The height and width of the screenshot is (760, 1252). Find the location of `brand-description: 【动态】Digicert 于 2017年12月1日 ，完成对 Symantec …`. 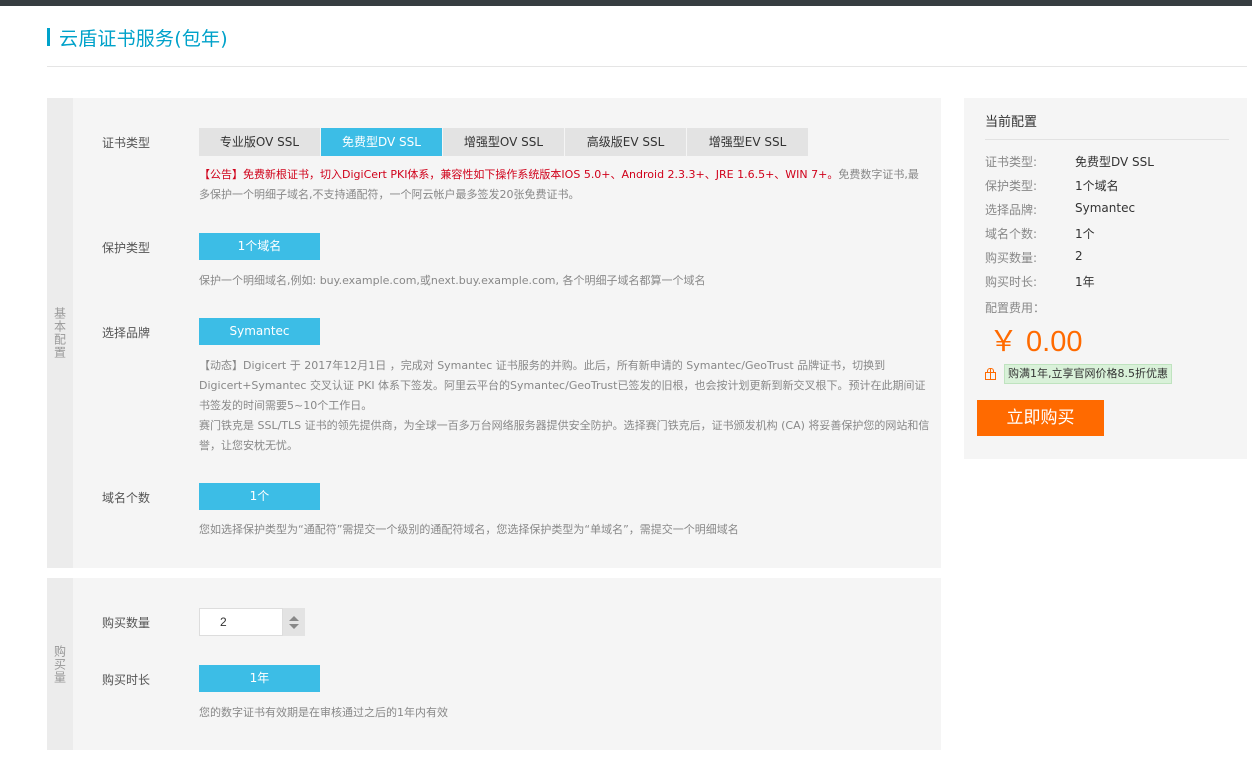

brand-description: 【动态】Digicert 于 2017年12月1日 ，完成对 Symantec … is located at coordinates (566, 406).